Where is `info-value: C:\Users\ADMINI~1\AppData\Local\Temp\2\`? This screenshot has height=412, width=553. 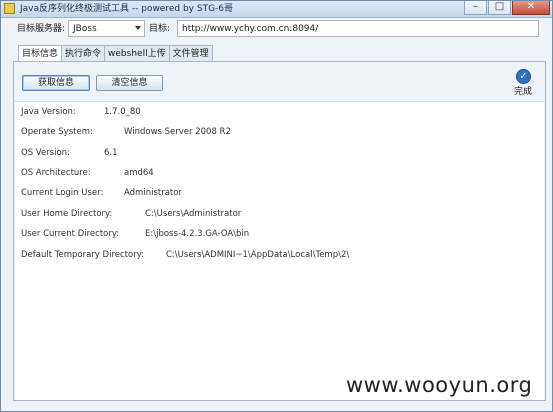 info-value: C:\Users\ADMINI~1\AppData\Local\Temp\2\ is located at coordinates (258, 255).